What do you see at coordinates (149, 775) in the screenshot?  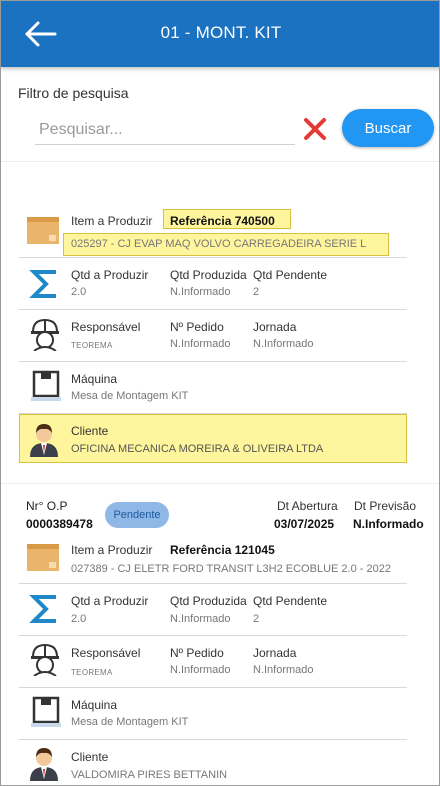 I see `cliente-value: VALDOMIRA PIRES BETTANIN` at bounding box center [149, 775].